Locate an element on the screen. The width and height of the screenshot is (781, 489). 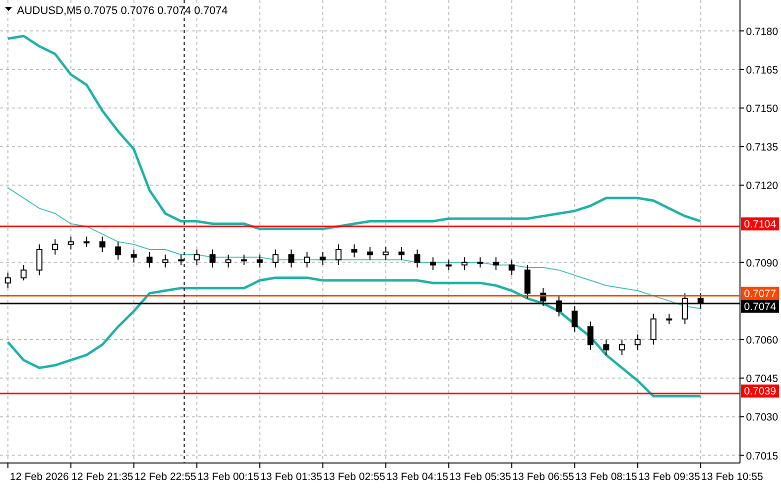
quote-label: 0.7075 0.7076 0.7074 0.7074 is located at coordinates (156, 11).